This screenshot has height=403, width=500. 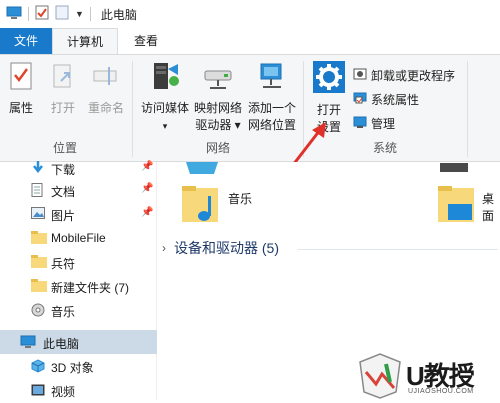 What do you see at coordinates (395, 100) in the screenshot?
I see `system-properties-label: 系统属性` at bounding box center [395, 100].